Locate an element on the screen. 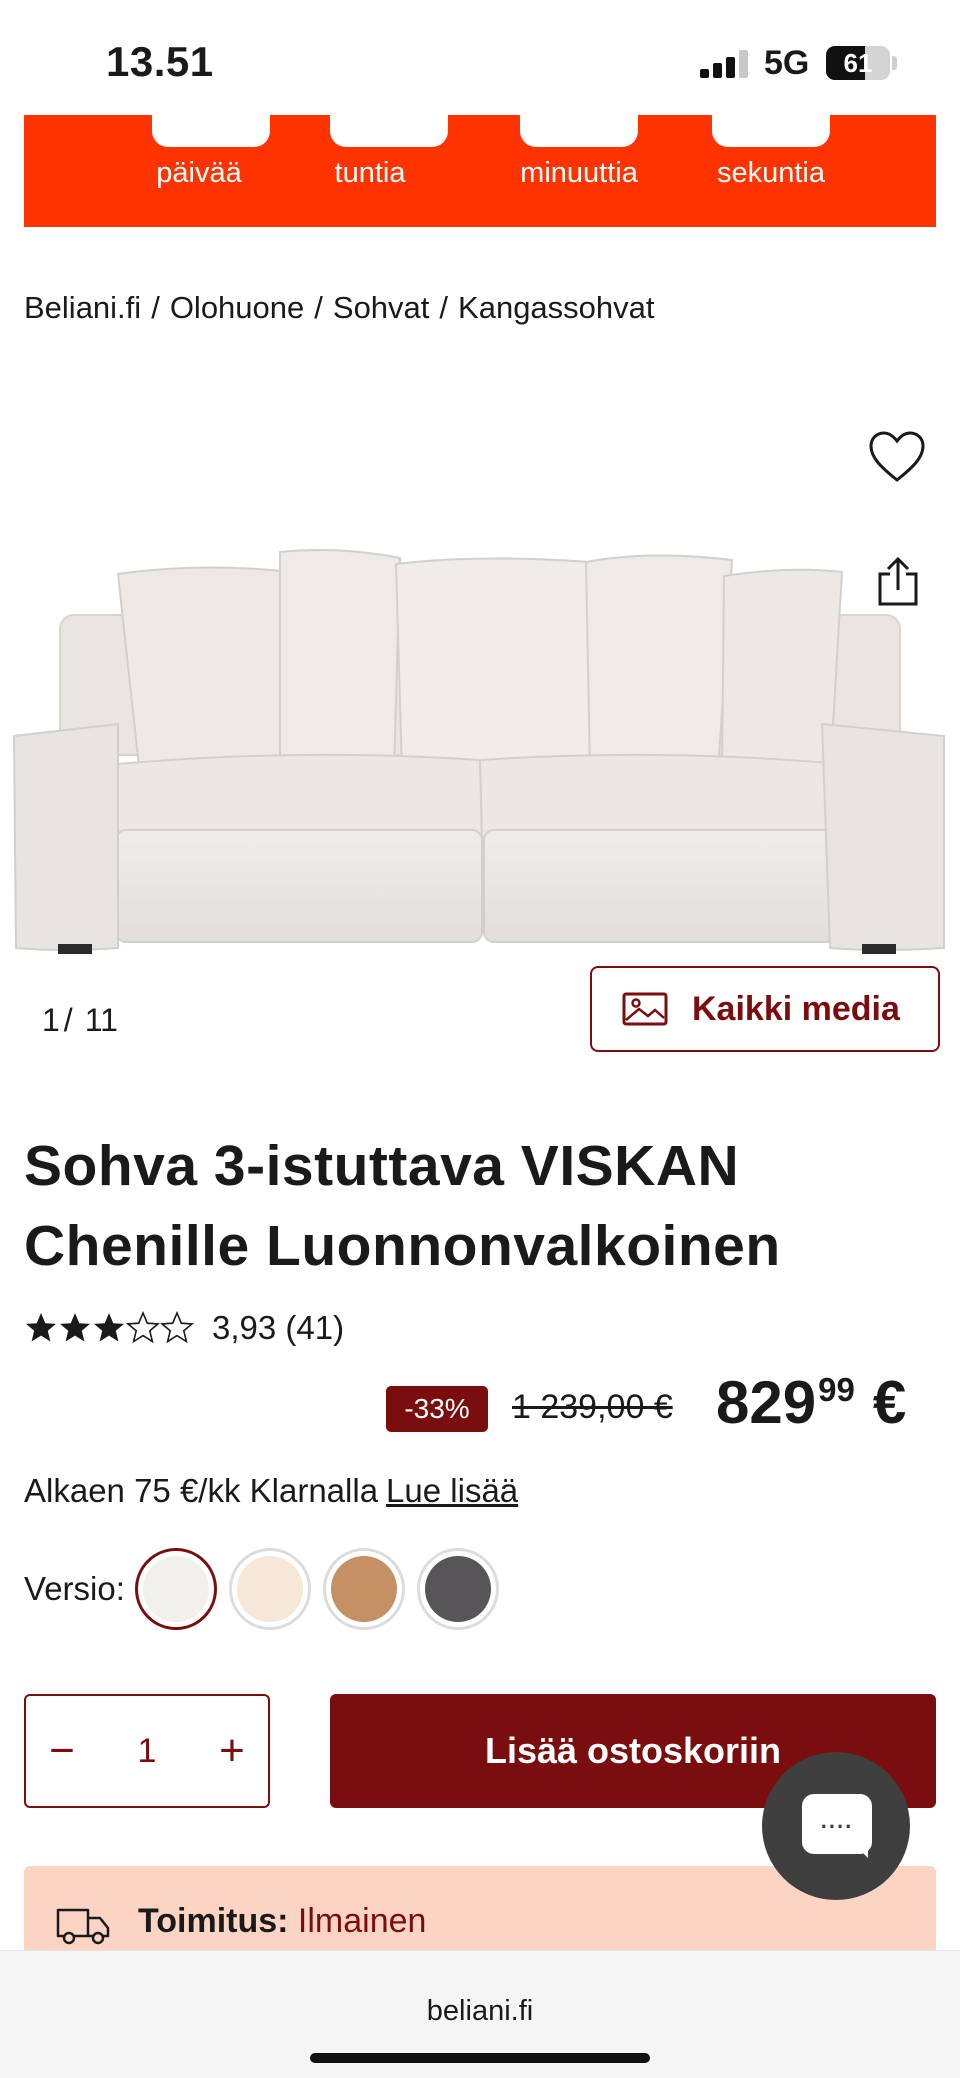  current-price: 82999 € is located at coordinates (811, 1402).